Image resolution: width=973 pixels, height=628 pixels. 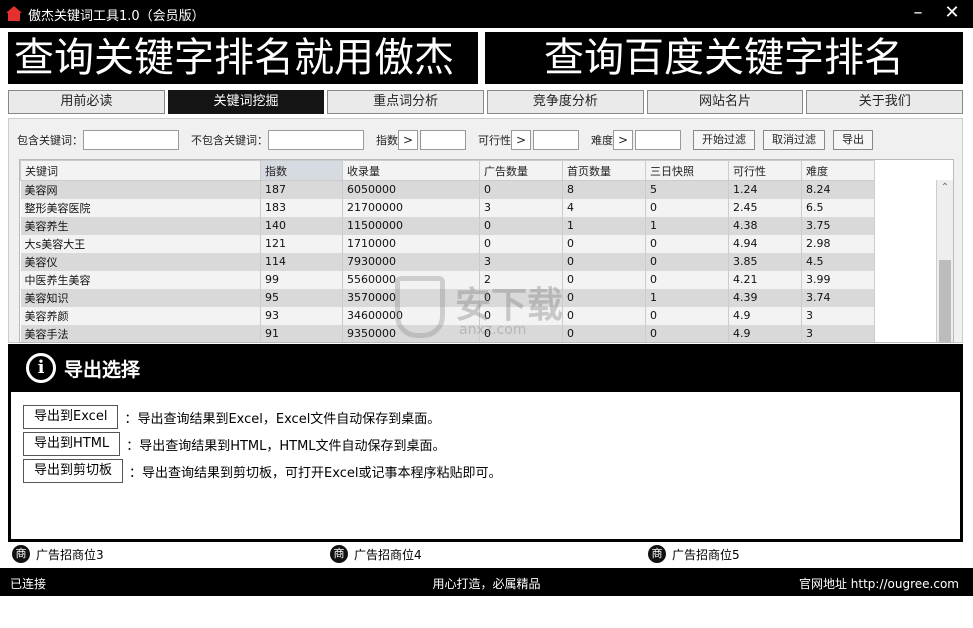 What do you see at coordinates (411, 170) in the screenshot?
I see `column-header: 收录量` at bounding box center [411, 170].